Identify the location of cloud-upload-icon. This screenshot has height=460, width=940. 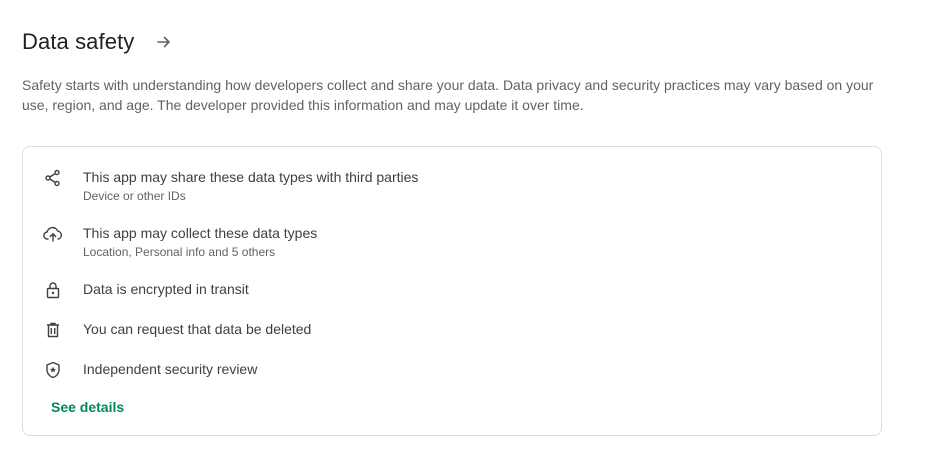
(53, 234).